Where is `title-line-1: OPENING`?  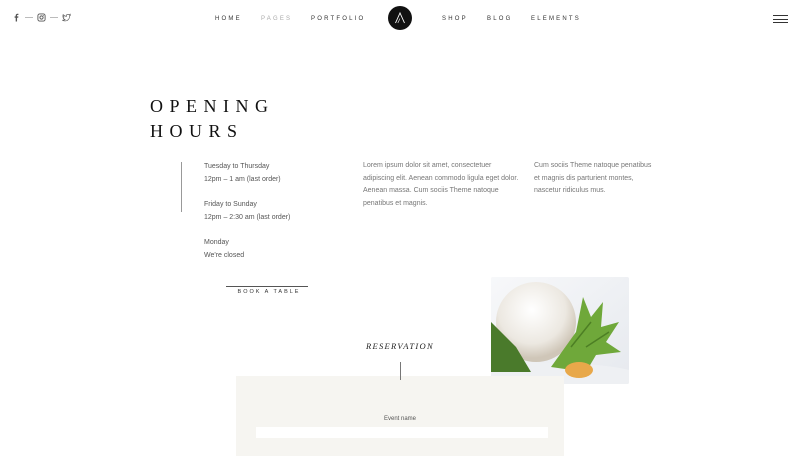 title-line-1: OPENING is located at coordinates (212, 106).